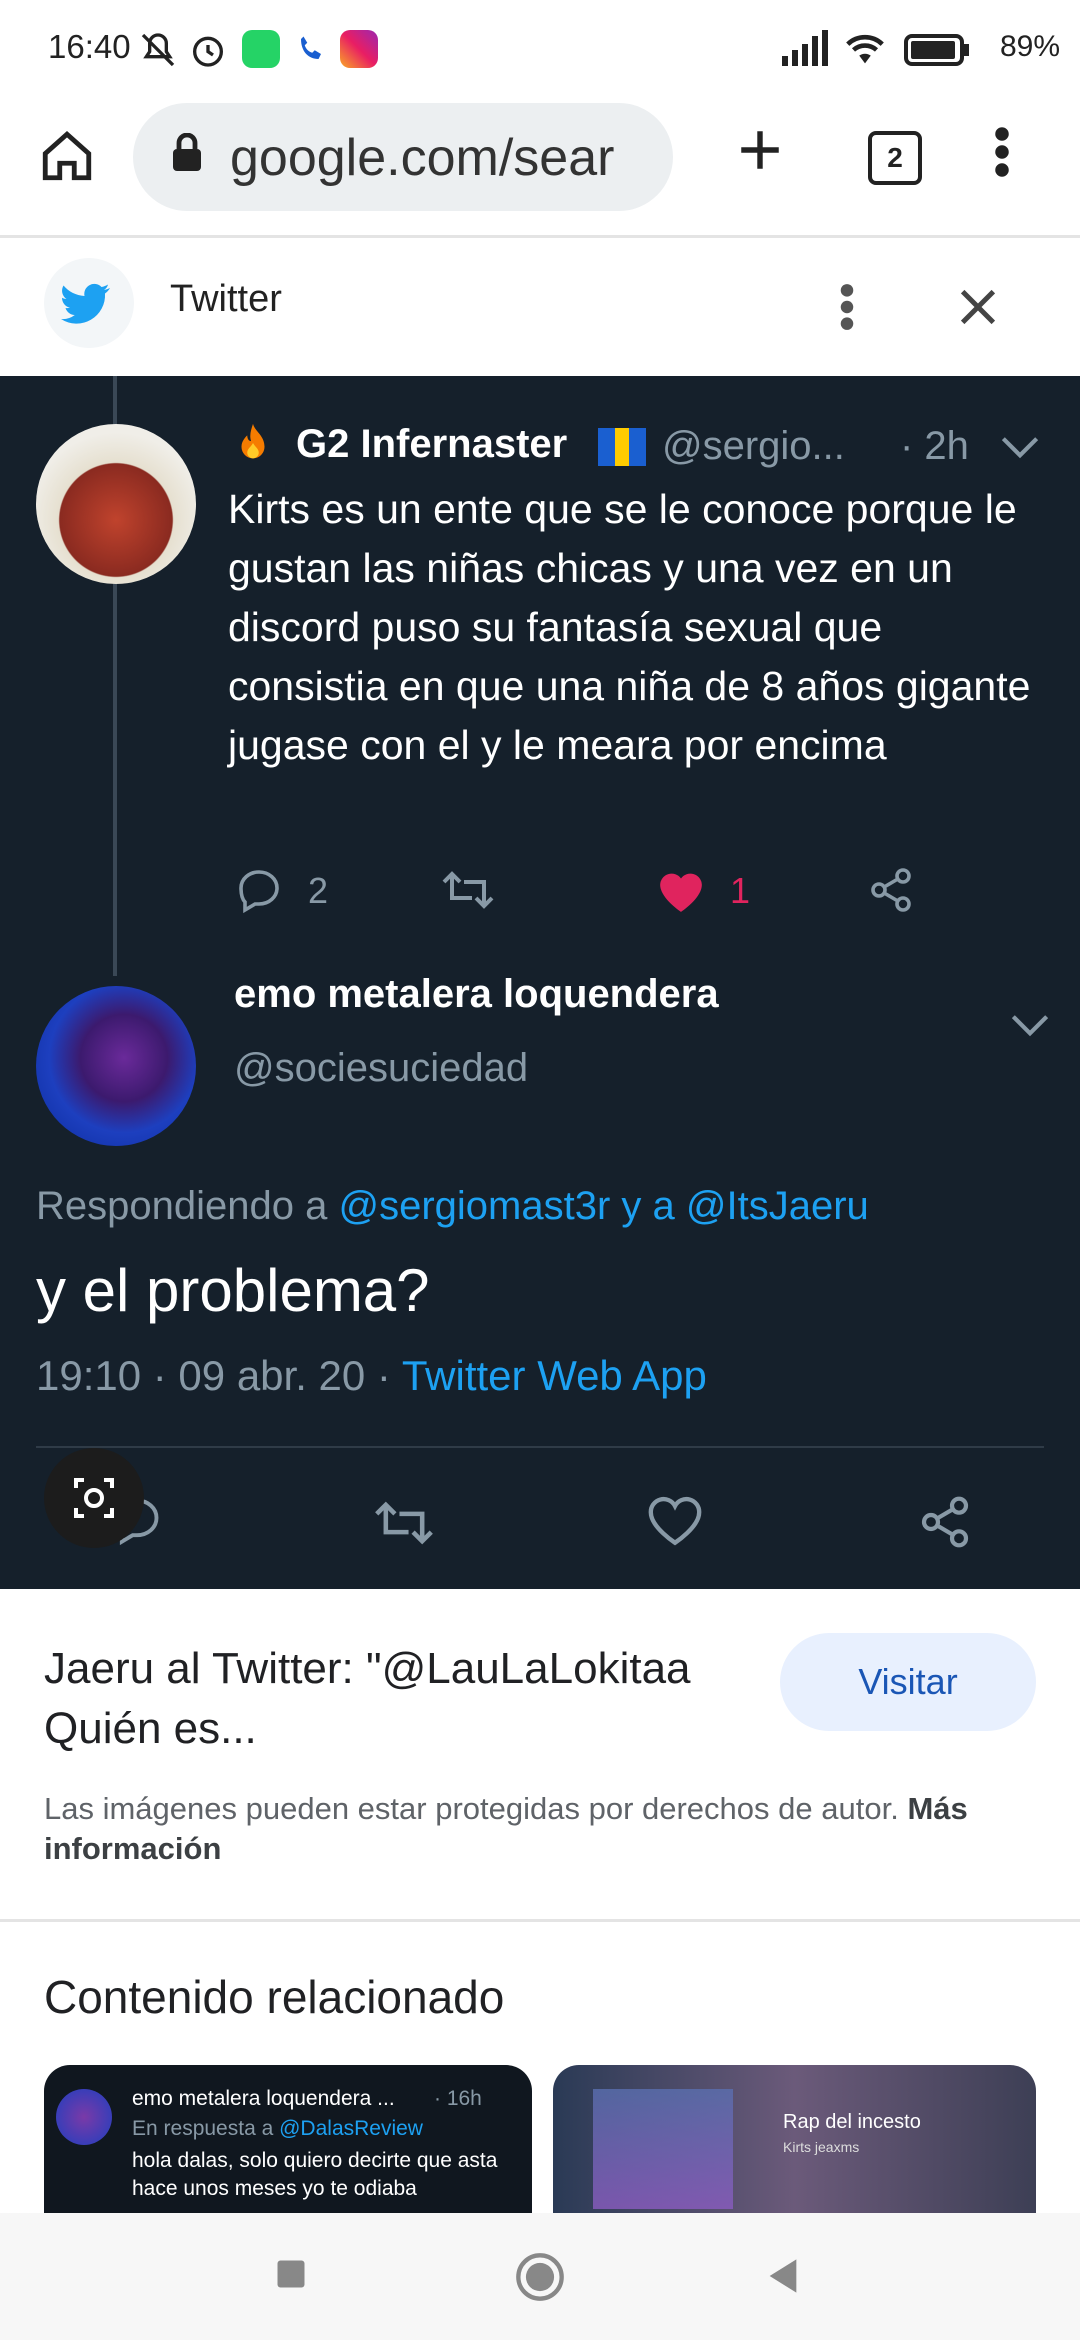 The height and width of the screenshot is (2340, 1080). What do you see at coordinates (783, 2276) in the screenshot?
I see `back-icon` at bounding box center [783, 2276].